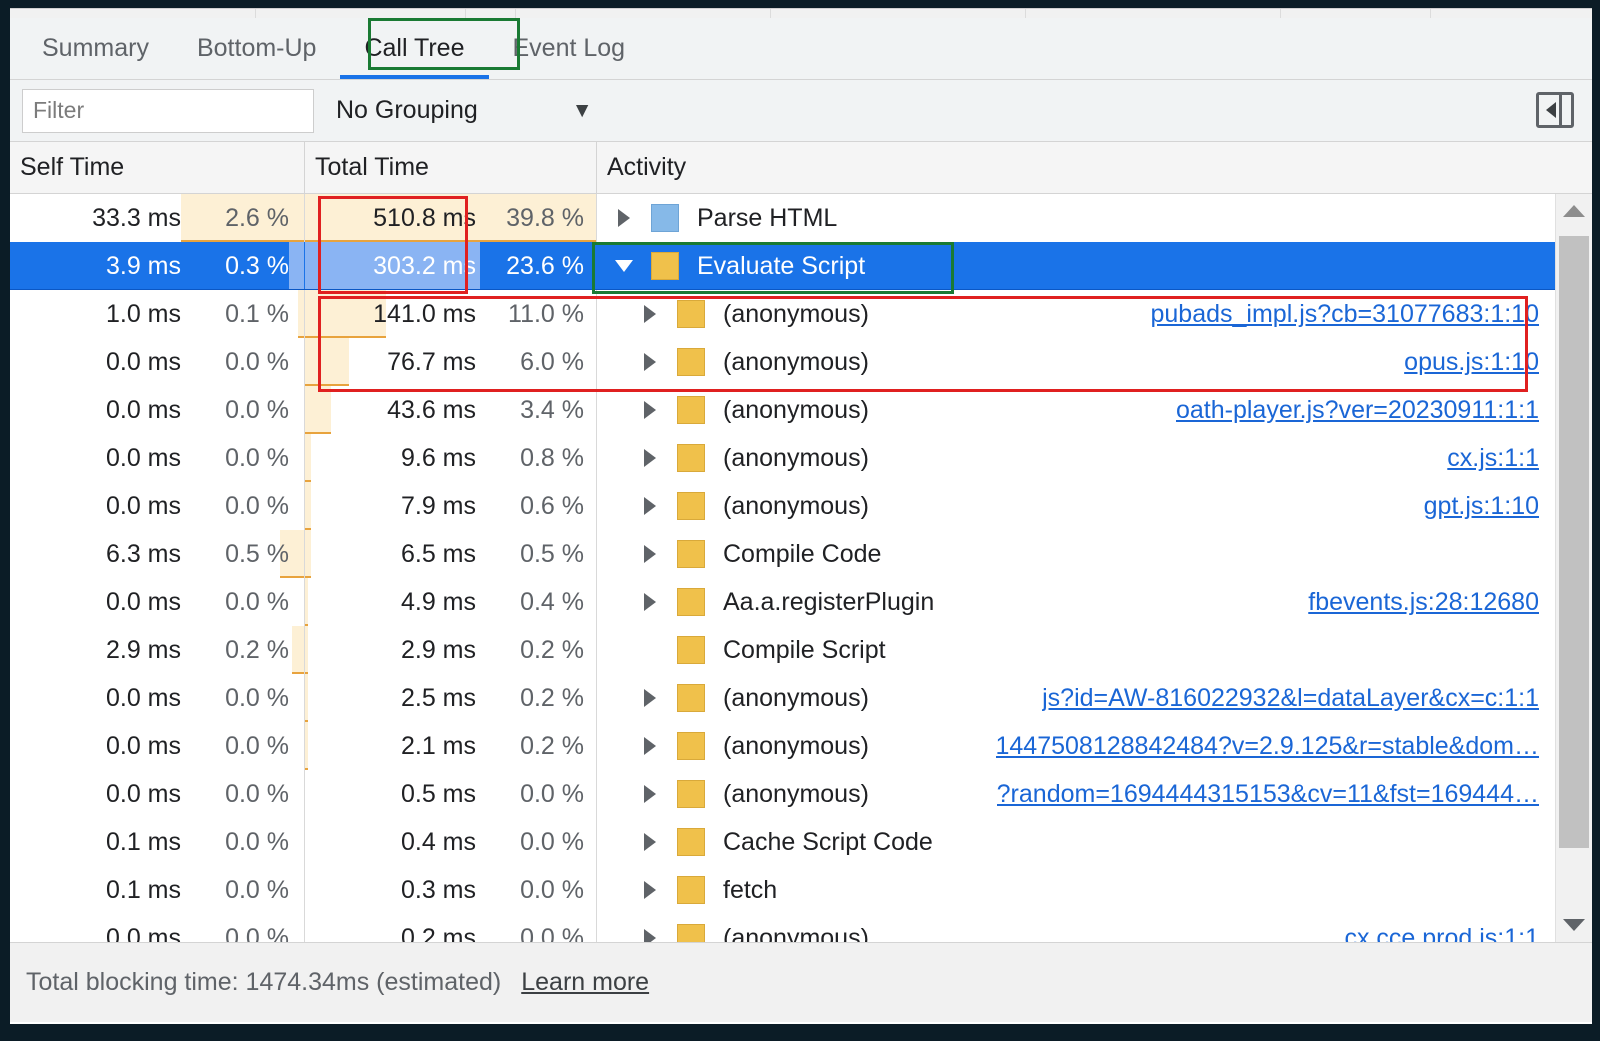 Image resolution: width=1600 pixels, height=1041 pixels. Describe the element at coordinates (431, 361) in the screenshot. I see `total-time-value: 76.7 ms` at that location.